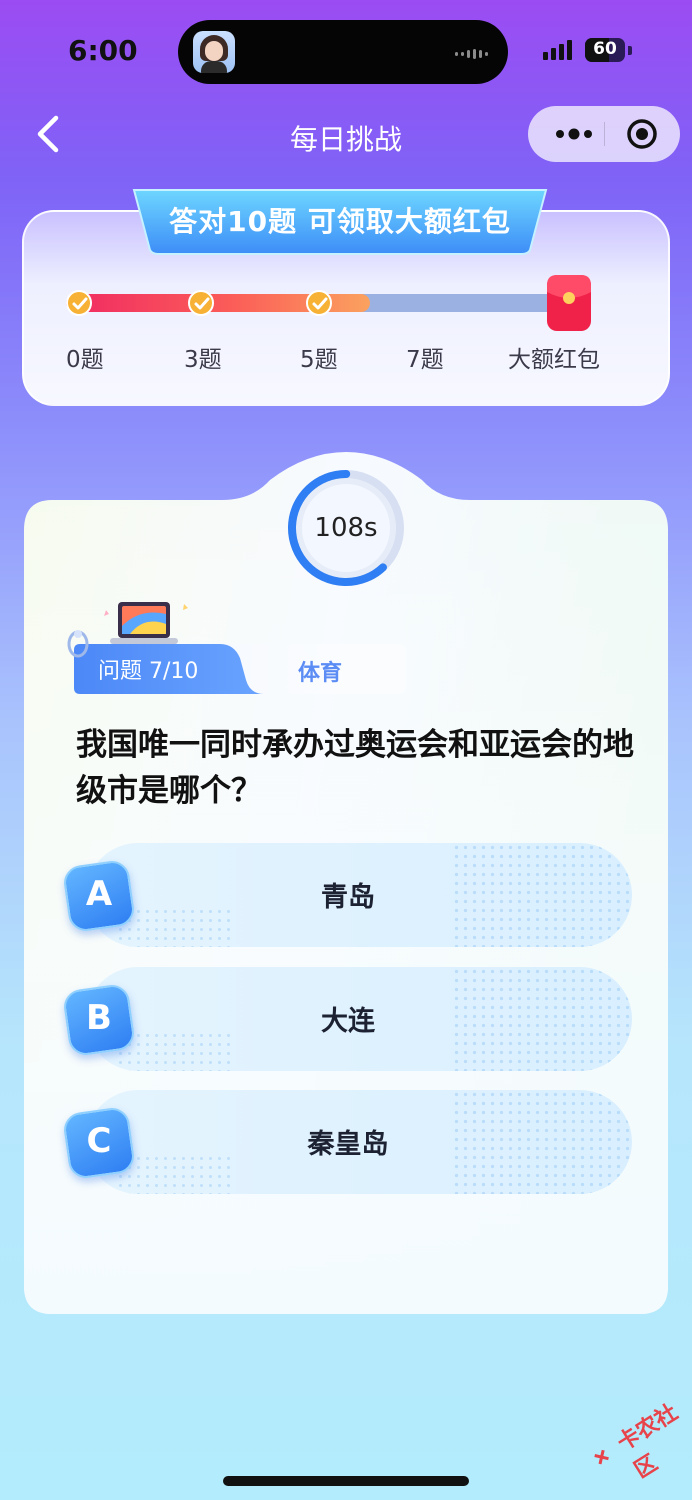  What do you see at coordinates (78, 644) in the screenshot?
I see `ring-clip-icon` at bounding box center [78, 644].